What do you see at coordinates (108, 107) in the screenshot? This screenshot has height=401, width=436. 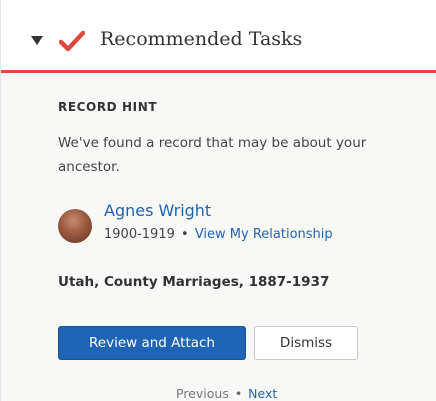 I see `record-hint-label: RECORD HINT` at bounding box center [108, 107].